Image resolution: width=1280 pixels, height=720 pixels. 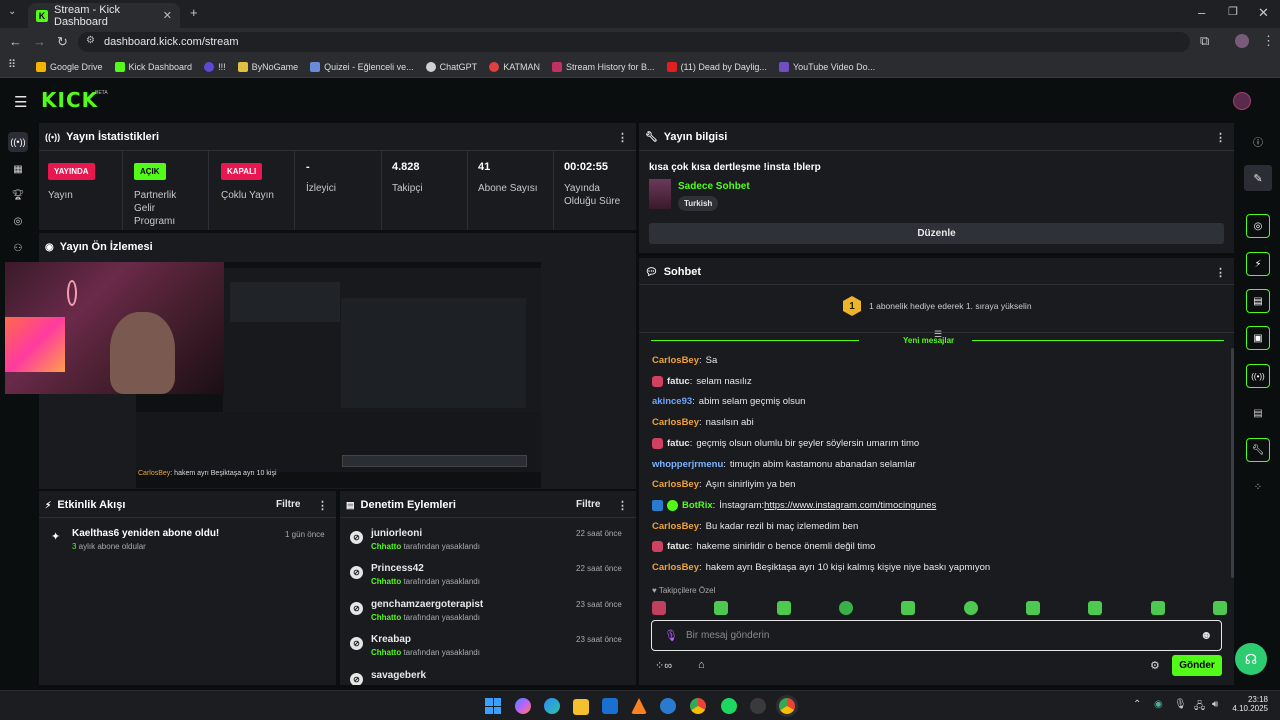 I want to click on profile-avatar, so click(x=1242, y=41).